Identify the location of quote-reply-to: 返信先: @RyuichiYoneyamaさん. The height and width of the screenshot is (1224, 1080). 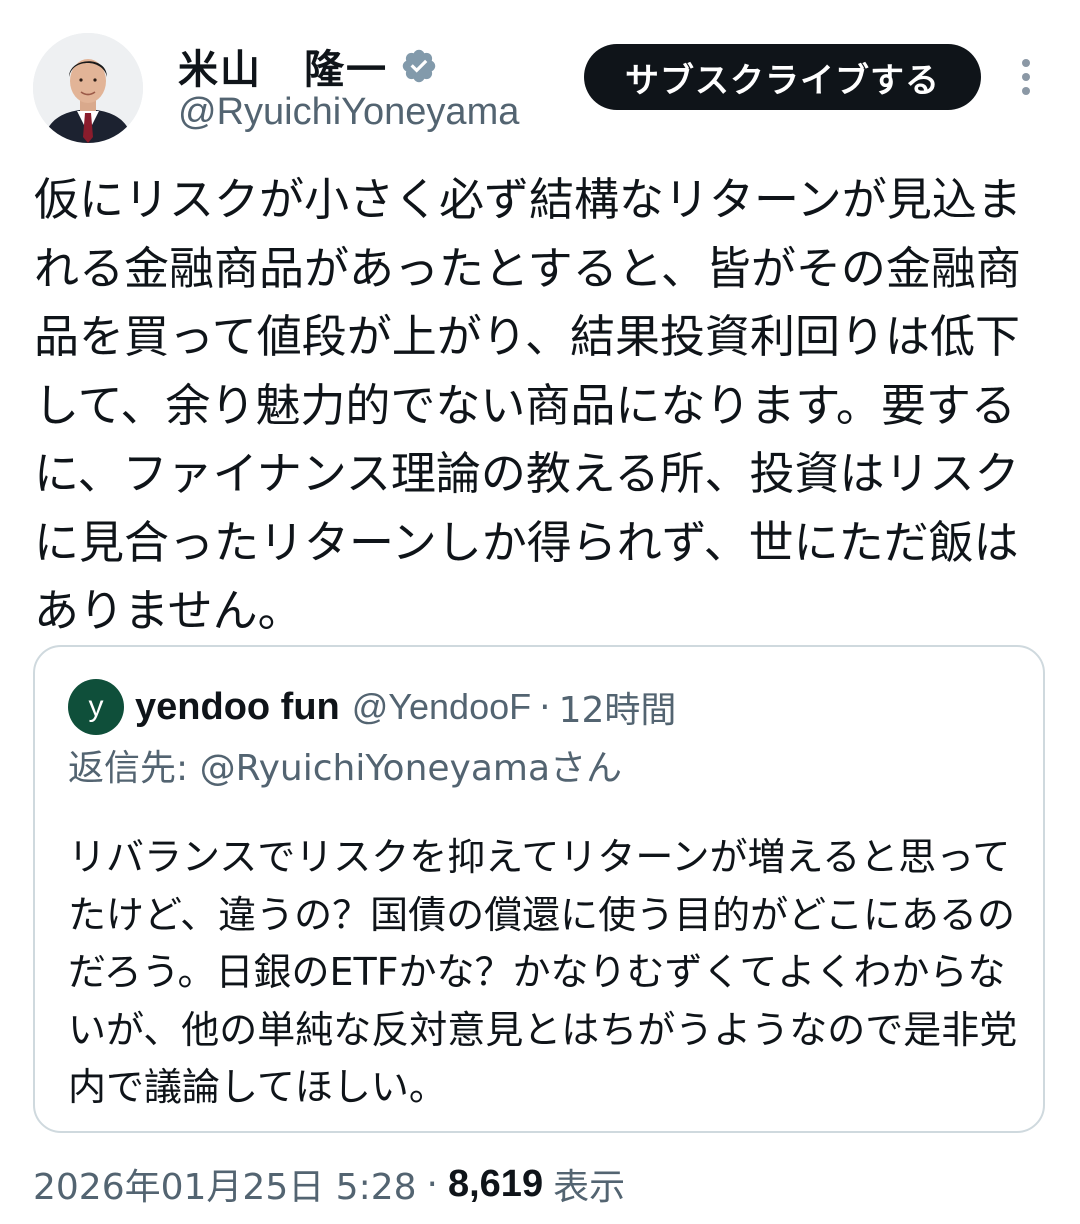
(345, 768).